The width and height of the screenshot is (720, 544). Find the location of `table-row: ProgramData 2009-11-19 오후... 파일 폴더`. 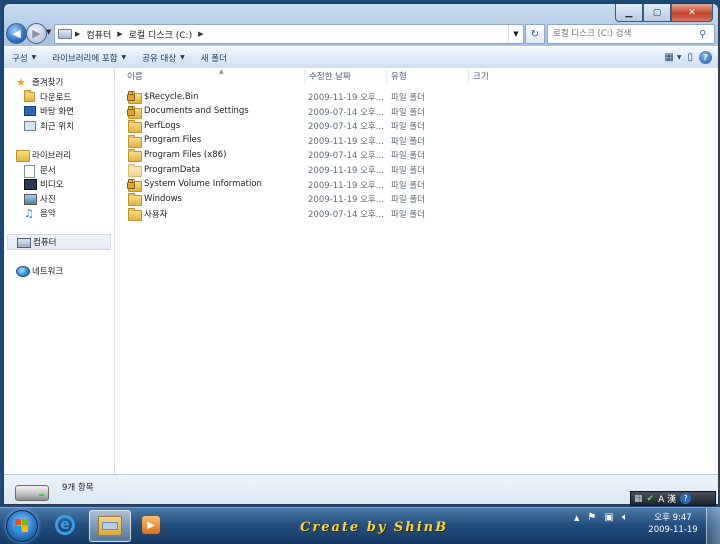

table-row: ProgramData 2009-11-19 오후... 파일 폴더 is located at coordinates (285, 170).